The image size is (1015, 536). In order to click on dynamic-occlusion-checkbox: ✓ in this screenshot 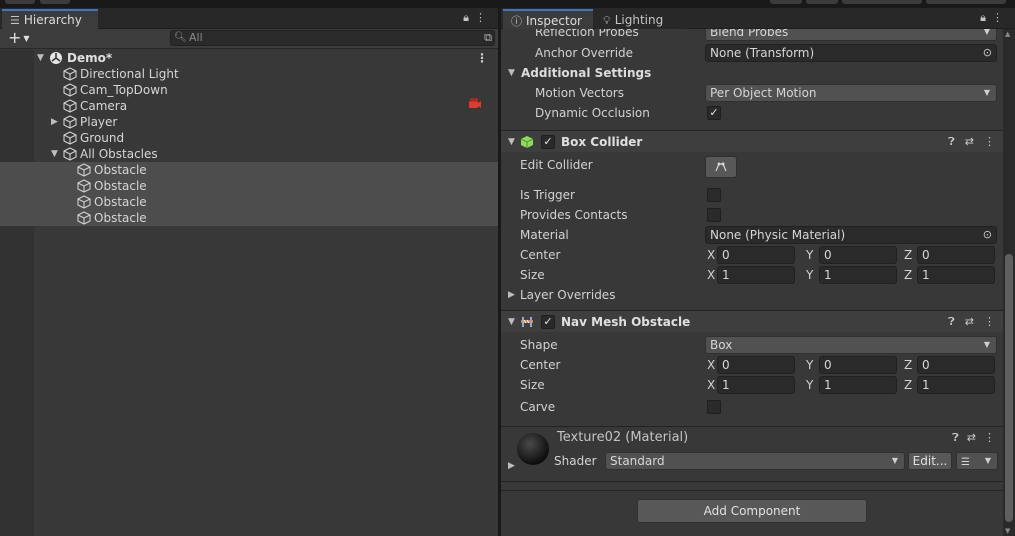, I will do `click(714, 113)`.